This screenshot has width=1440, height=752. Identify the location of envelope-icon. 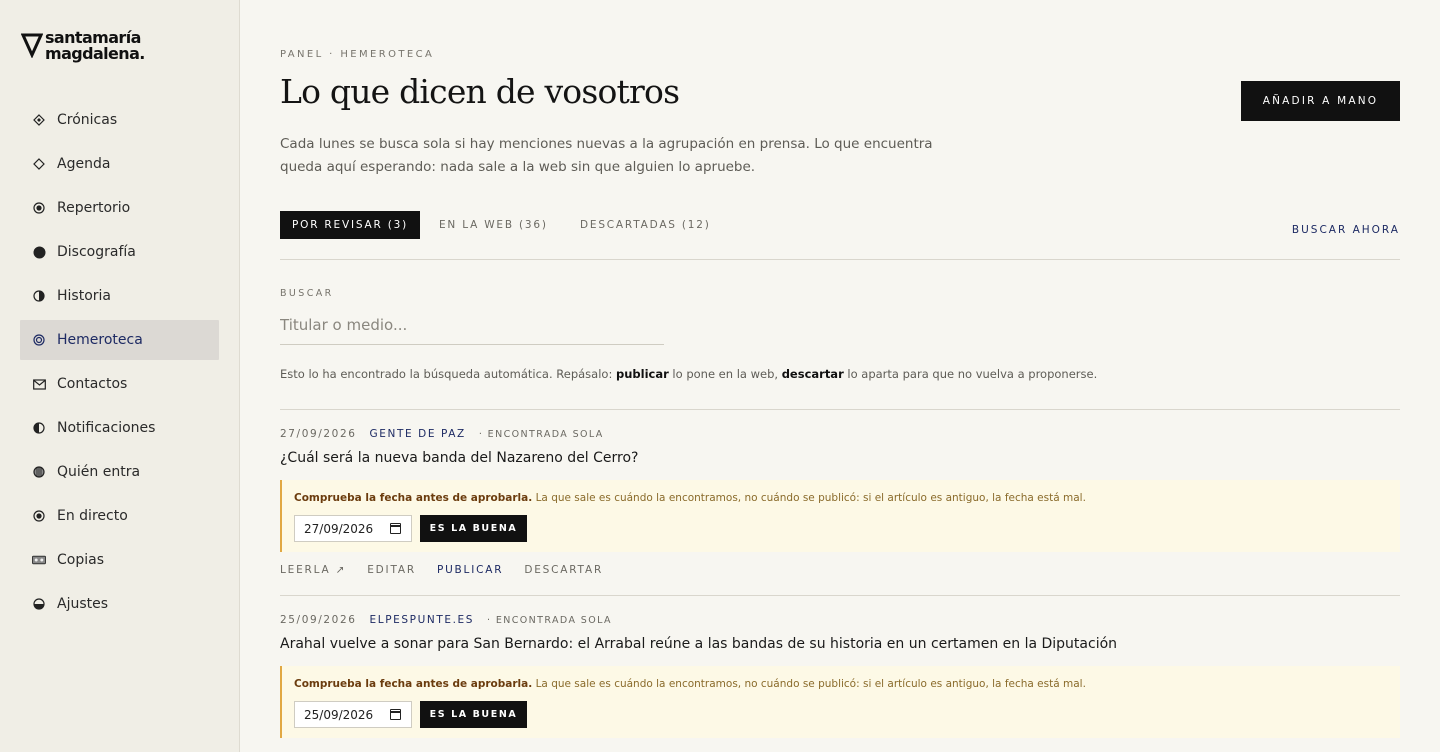
(39, 384).